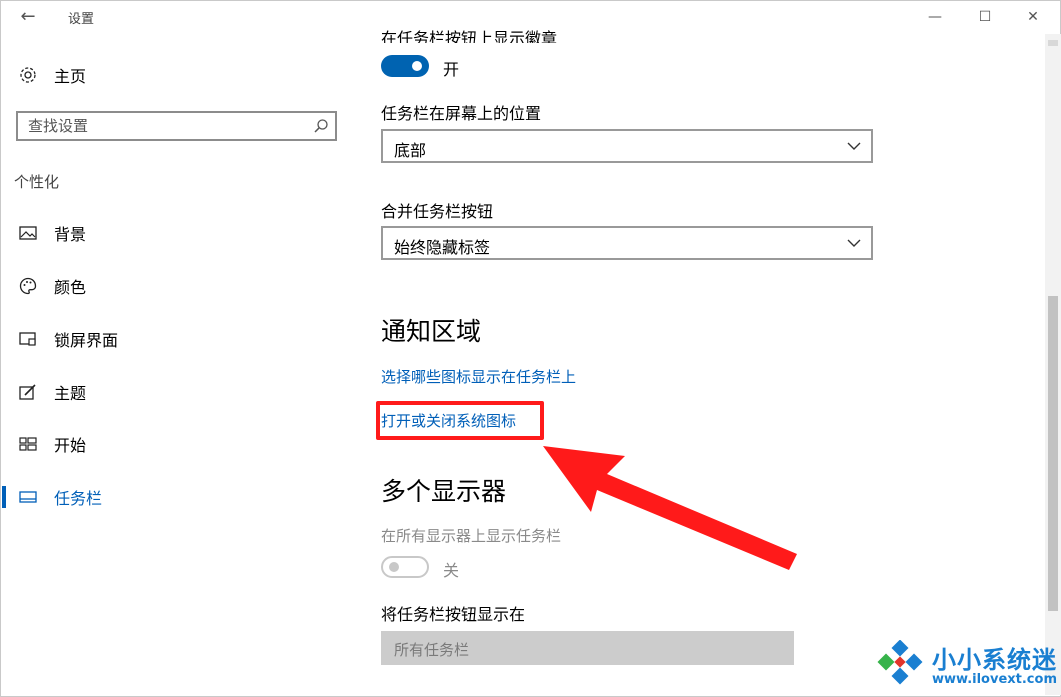  What do you see at coordinates (173, 126) in the screenshot?
I see `search-input` at bounding box center [173, 126].